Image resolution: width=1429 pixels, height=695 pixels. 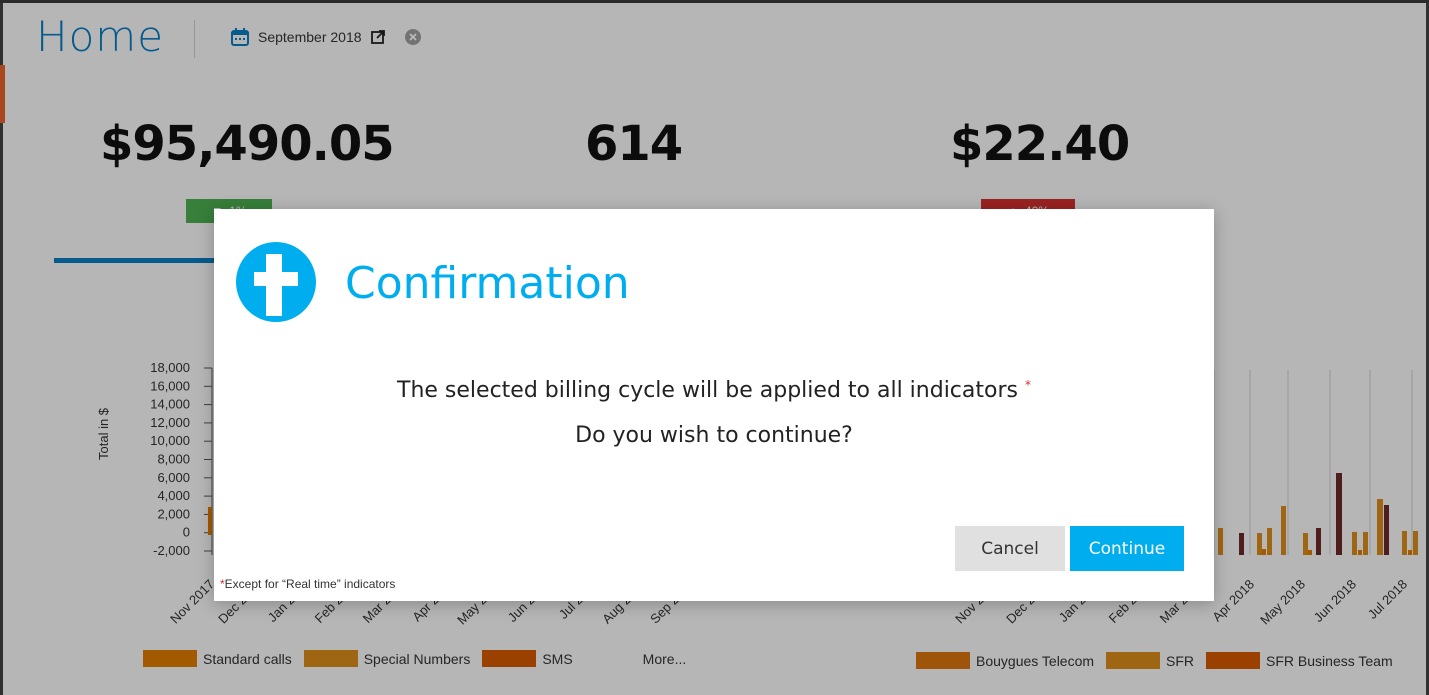 I want to click on dialog-footnote: *Except for “Real time” indicators, so click(x=307, y=584).